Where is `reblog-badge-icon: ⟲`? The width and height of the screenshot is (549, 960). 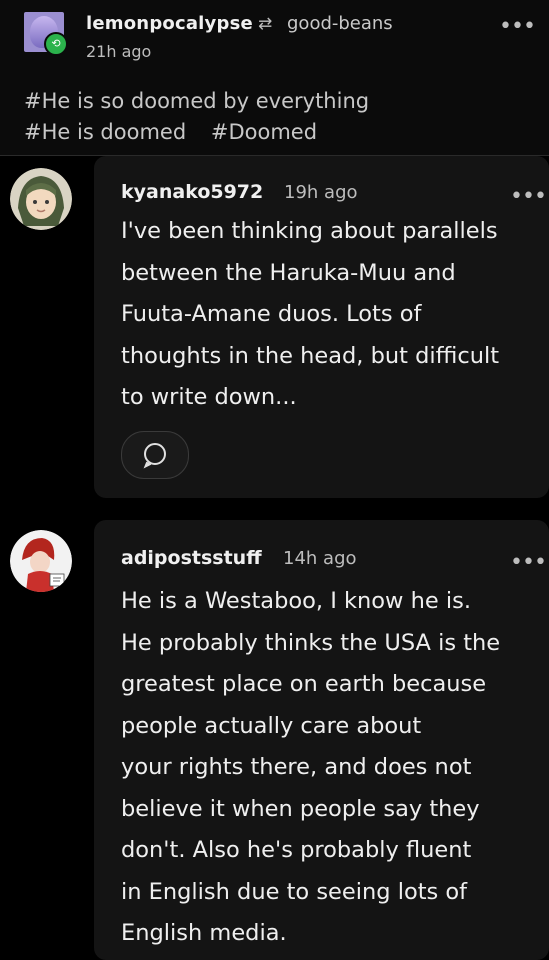
reblog-badge-icon: ⟲ is located at coordinates (56, 44).